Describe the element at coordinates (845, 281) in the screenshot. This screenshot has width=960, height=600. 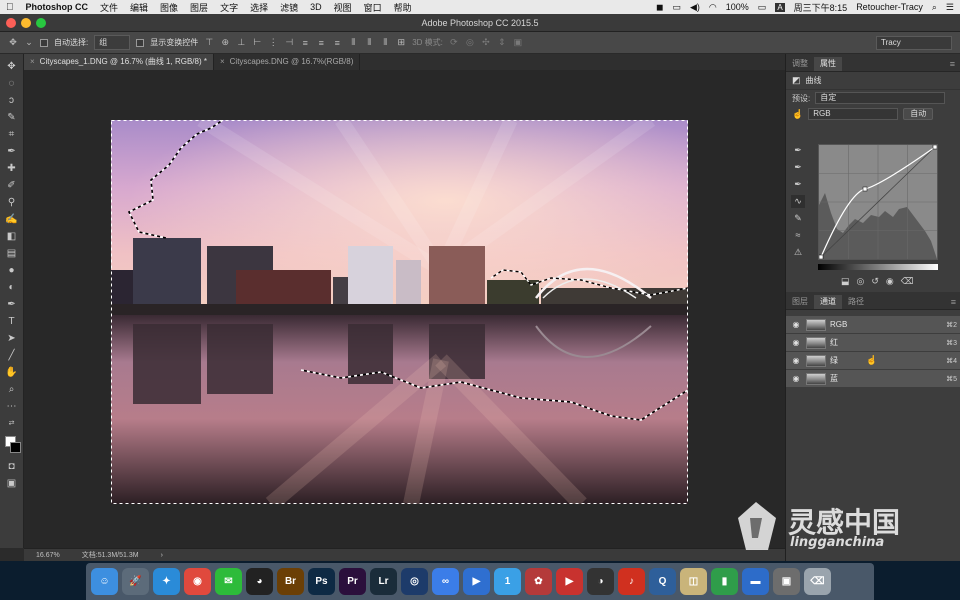
I see `clip-to-layer-icon: ⬓` at that location.